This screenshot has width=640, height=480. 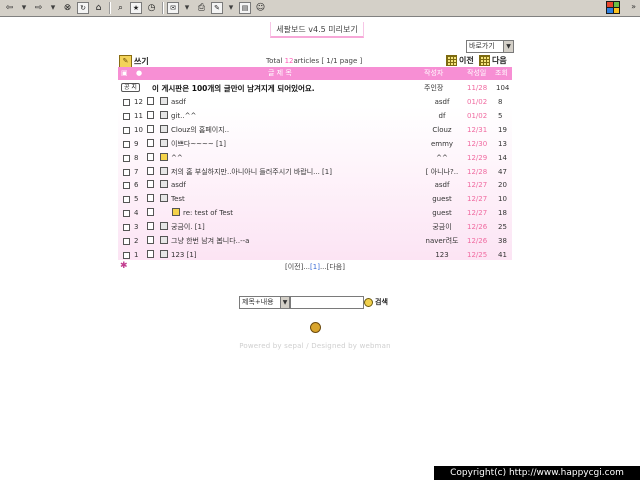 What do you see at coordinates (296, 227) in the screenshot?
I see `row-title: 궁금이. [1]` at bounding box center [296, 227].